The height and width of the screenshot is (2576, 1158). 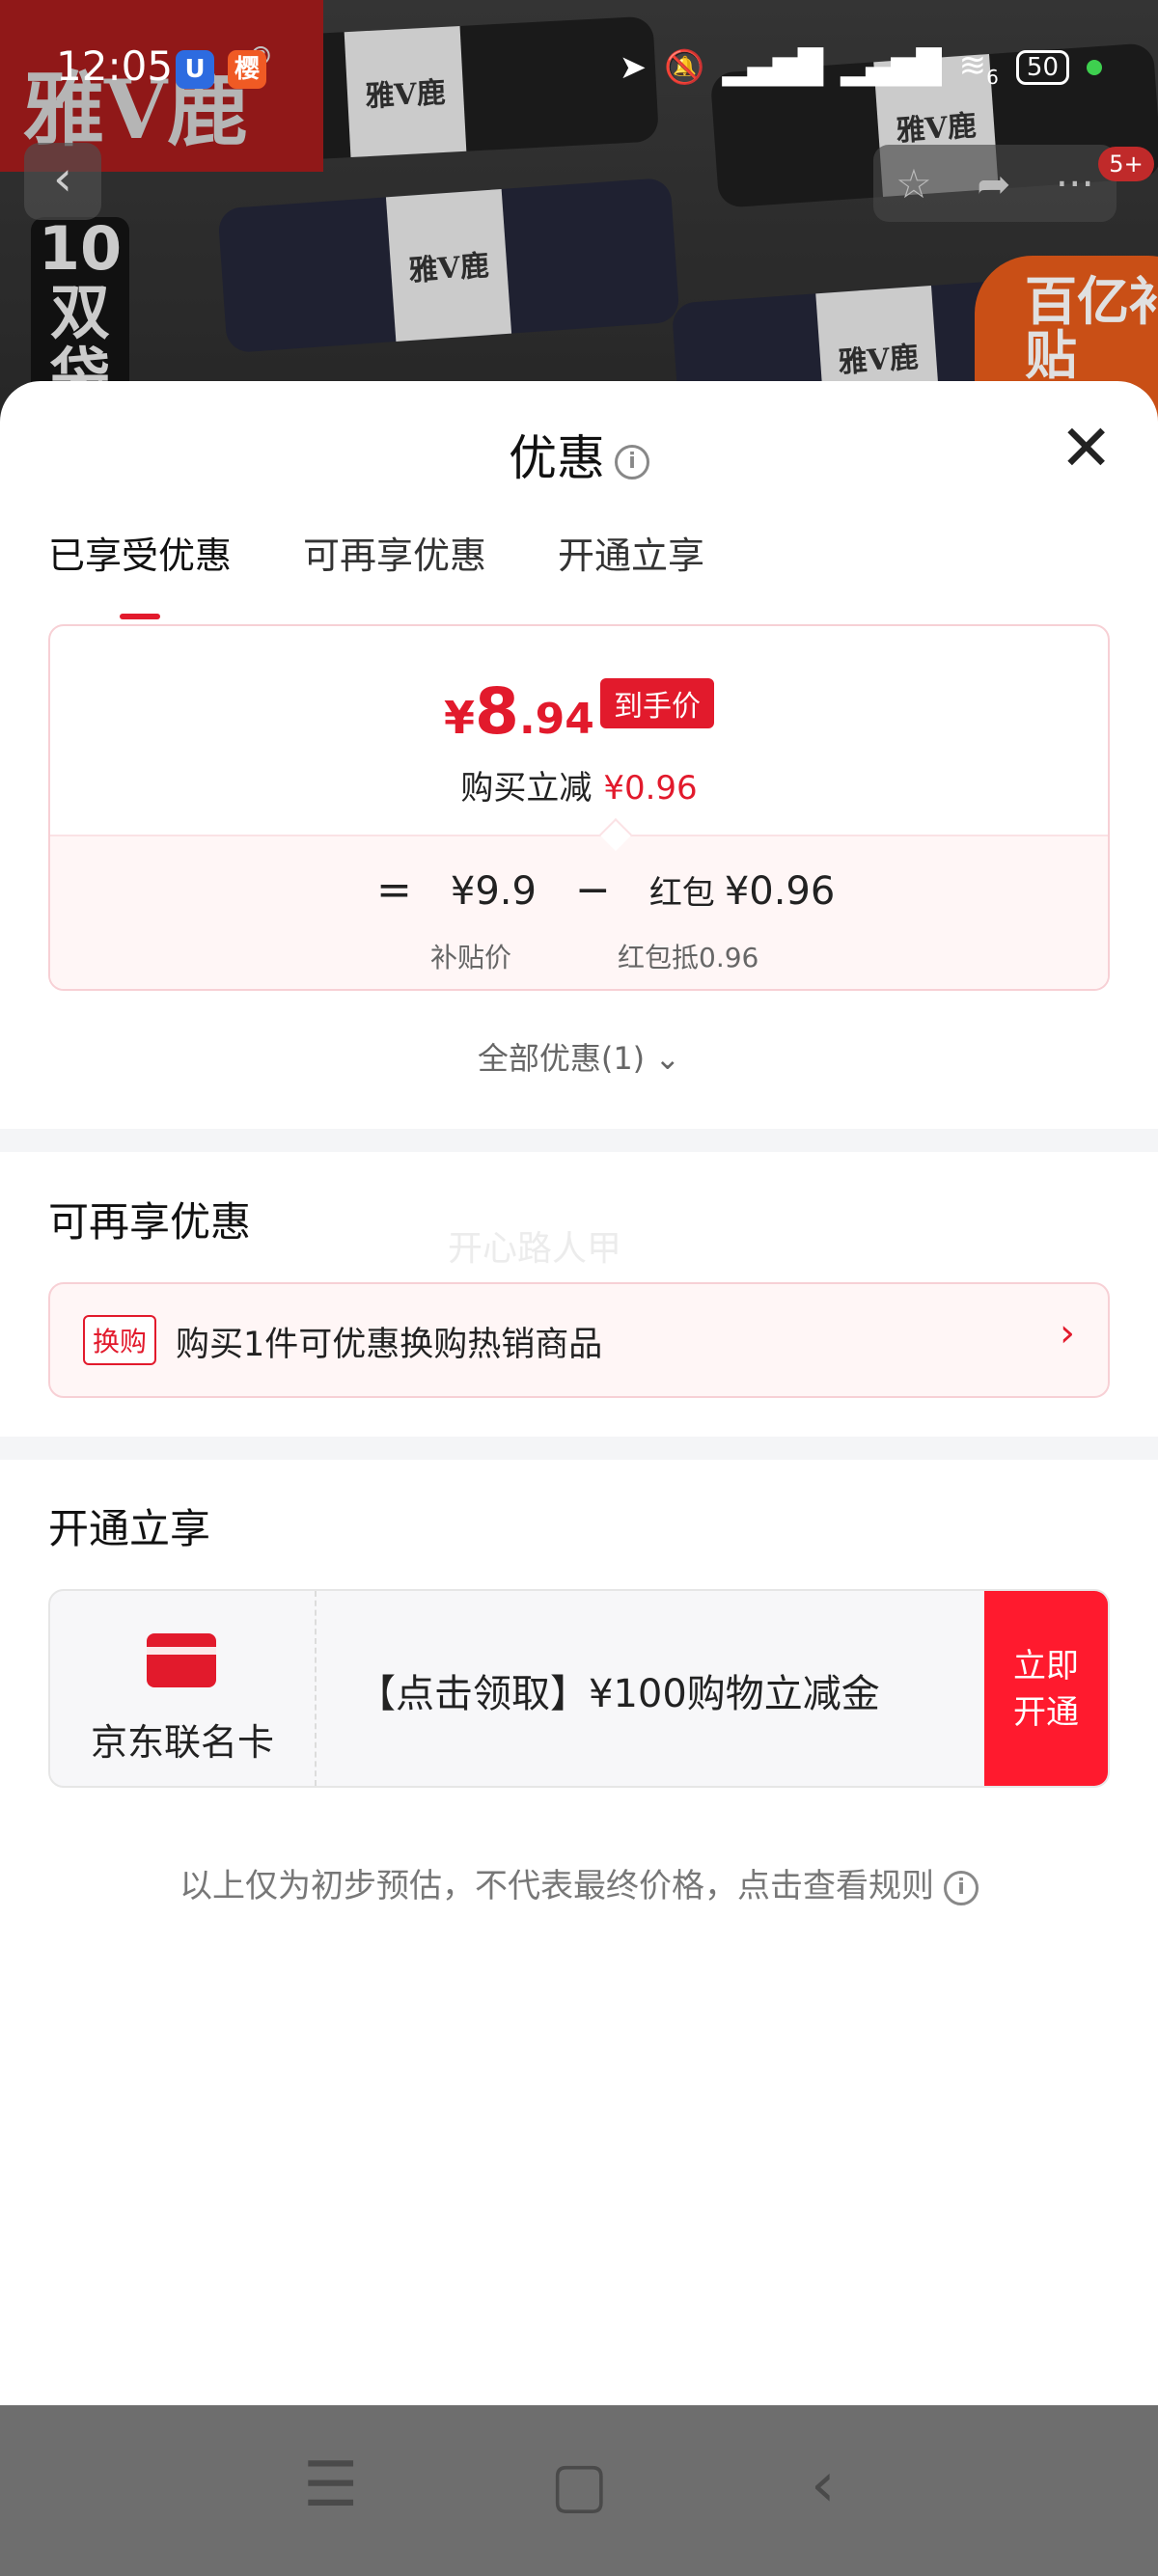 What do you see at coordinates (1075, 184) in the screenshot?
I see `more-icon: ···` at bounding box center [1075, 184].